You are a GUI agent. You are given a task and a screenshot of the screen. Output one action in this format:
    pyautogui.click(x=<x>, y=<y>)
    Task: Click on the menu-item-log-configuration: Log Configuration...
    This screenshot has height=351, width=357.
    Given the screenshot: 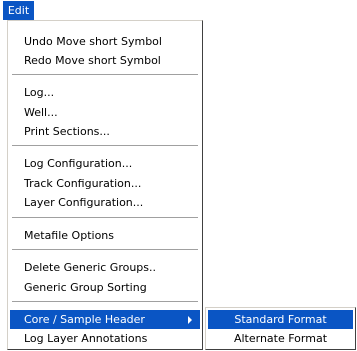 What is the action you would take?
    pyautogui.click(x=105, y=163)
    